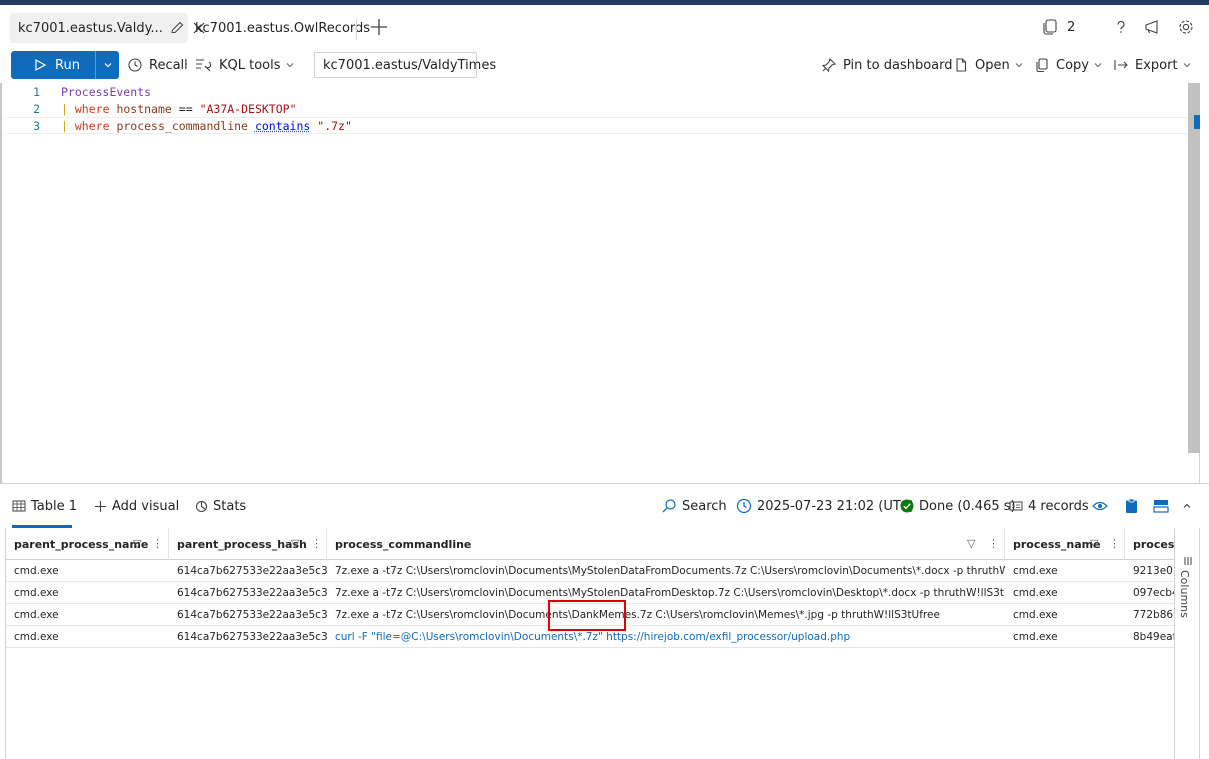  What do you see at coordinates (1194, 268) in the screenshot?
I see `editor-scrollbar` at bounding box center [1194, 268].